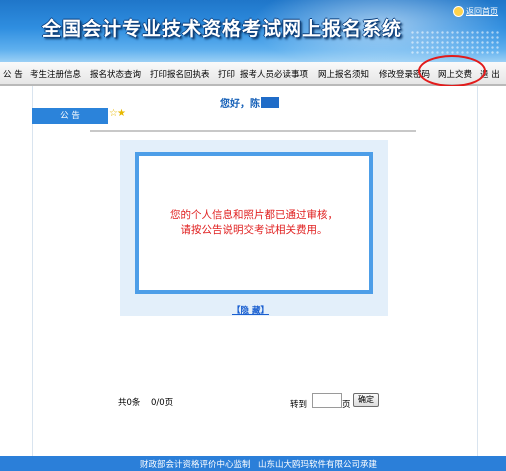 The height and width of the screenshot is (471, 506). I want to click on banner-dots-decoration, so click(455, 43).